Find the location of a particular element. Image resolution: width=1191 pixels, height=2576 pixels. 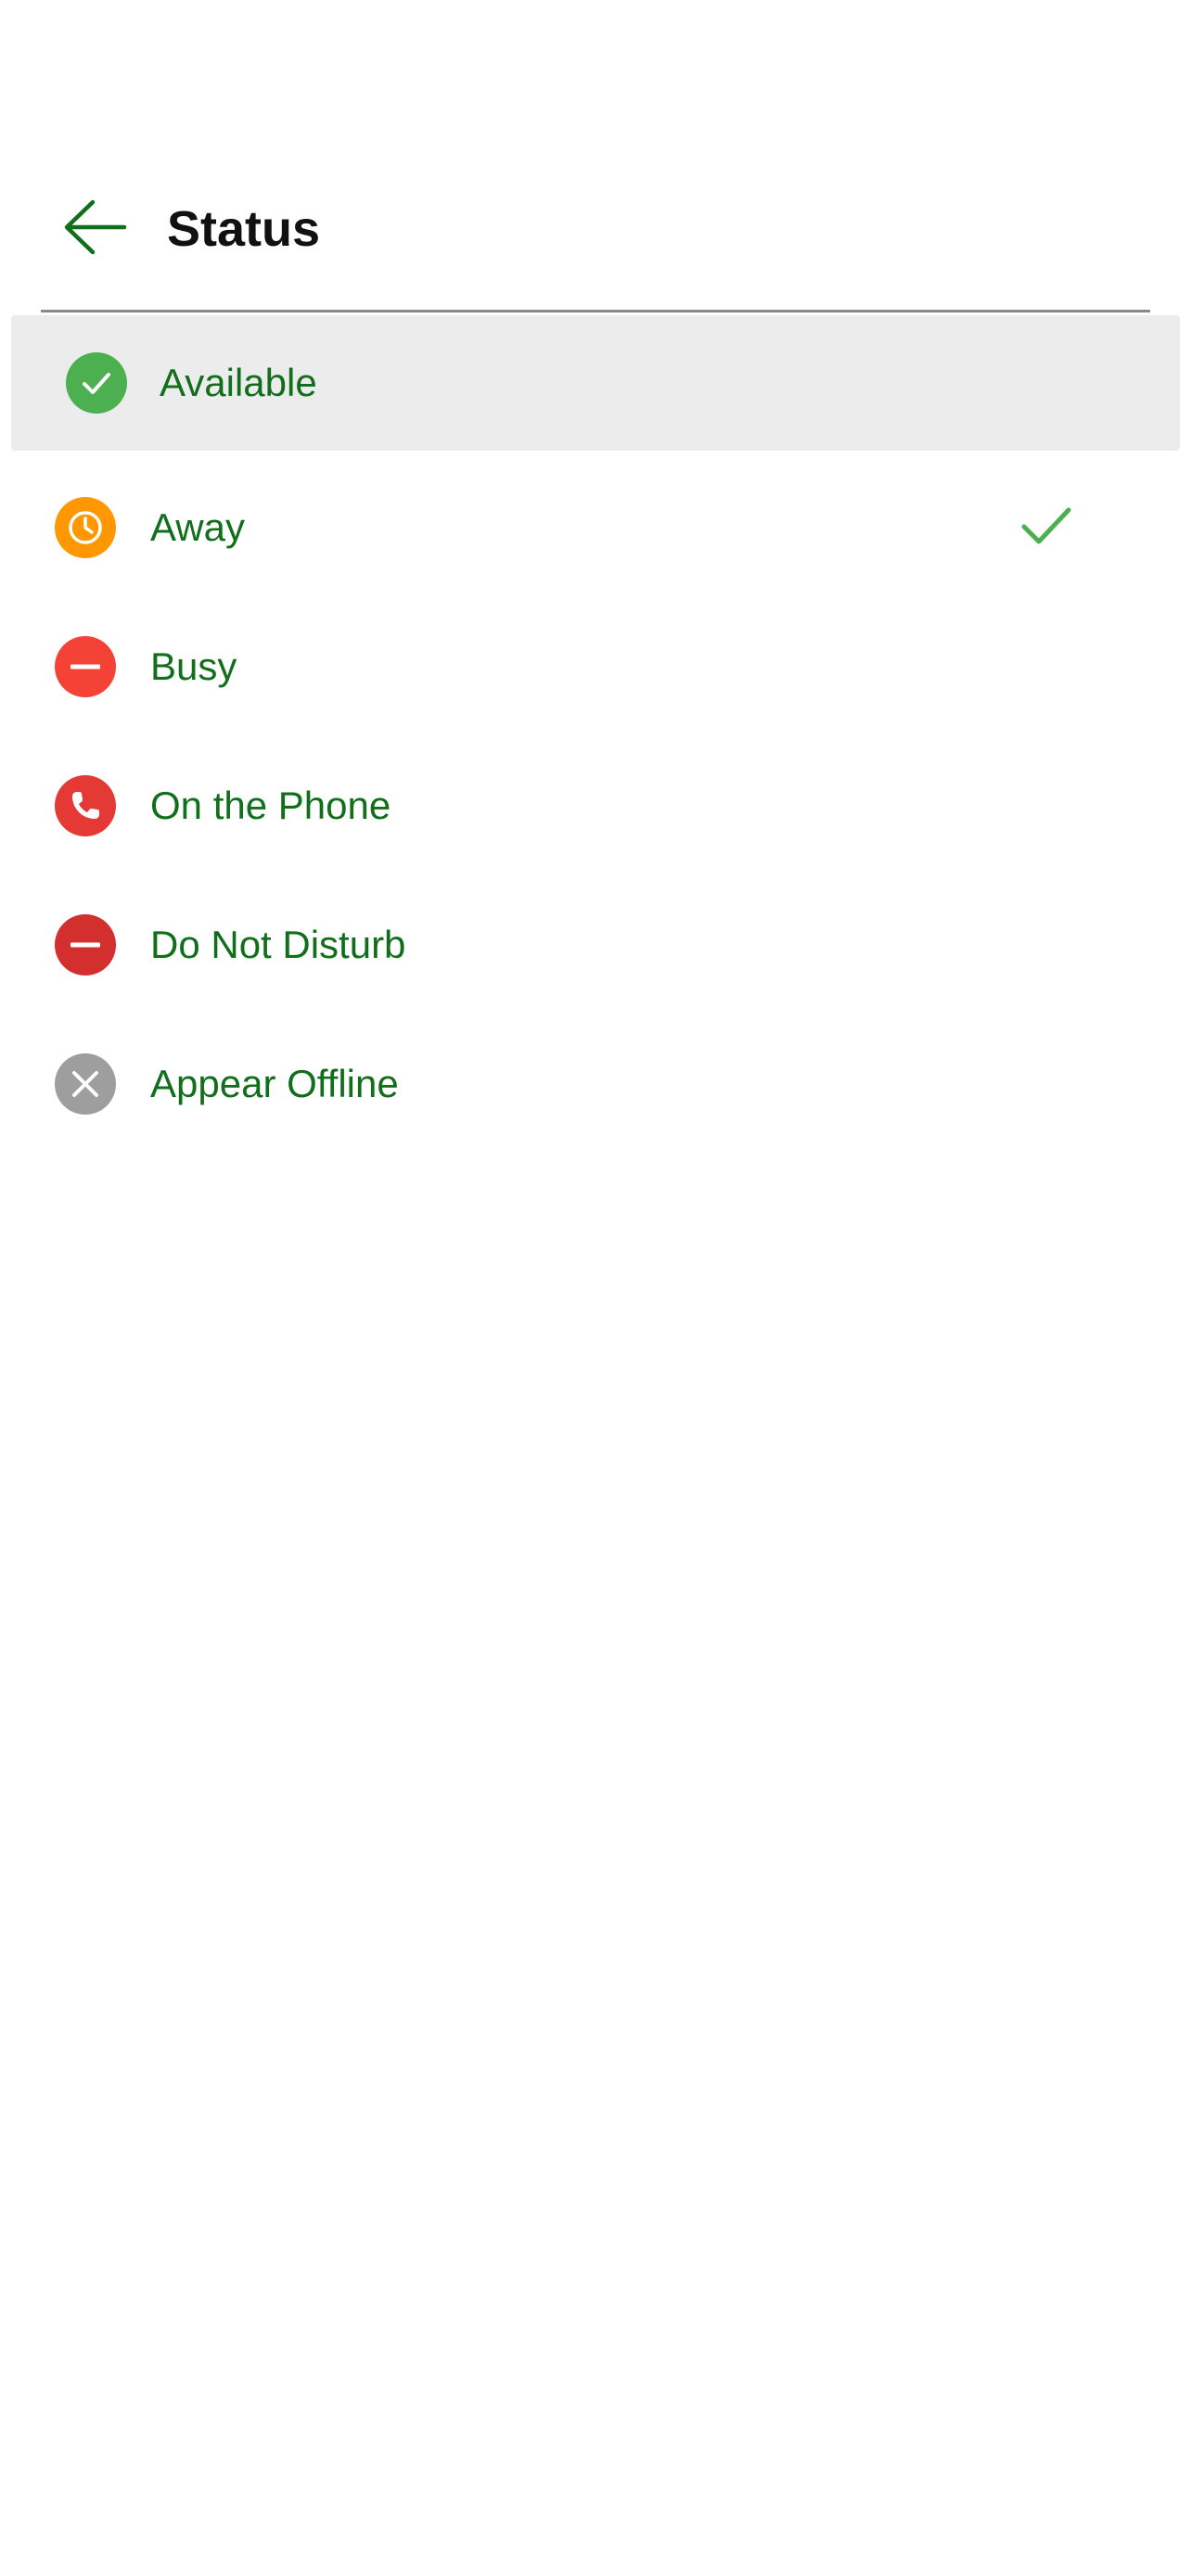

clock-icon is located at coordinates (85, 528).